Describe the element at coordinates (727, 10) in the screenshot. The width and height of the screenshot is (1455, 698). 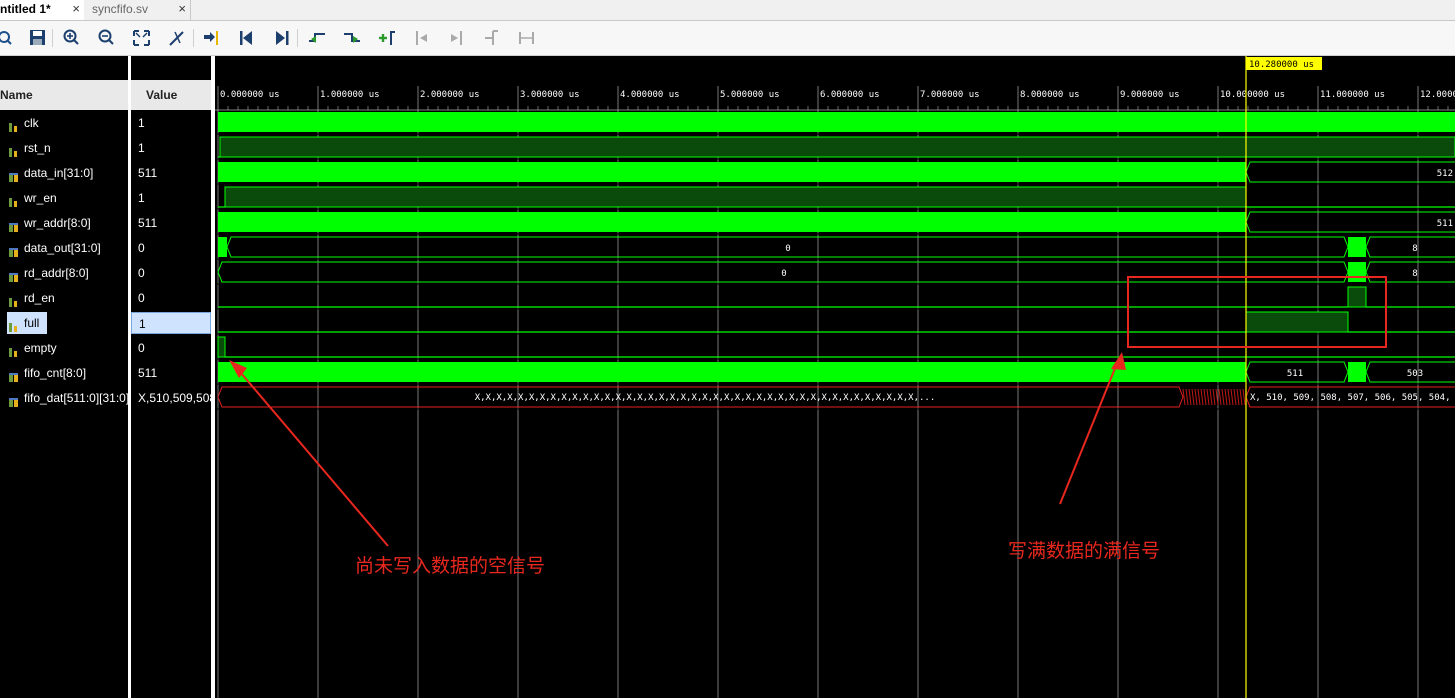
I see `editor-tab-bar: ntitled 1* × syncfifo.sv ×` at that location.